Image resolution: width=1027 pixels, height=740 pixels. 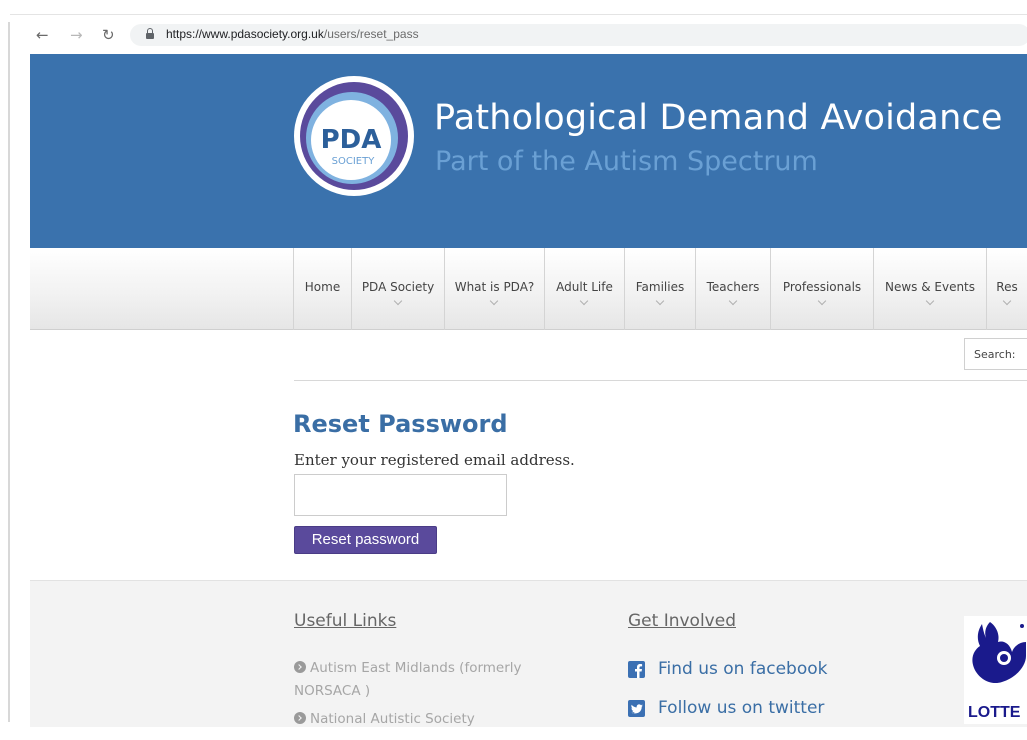 I want to click on window-left-edge, so click(x=9, y=372).